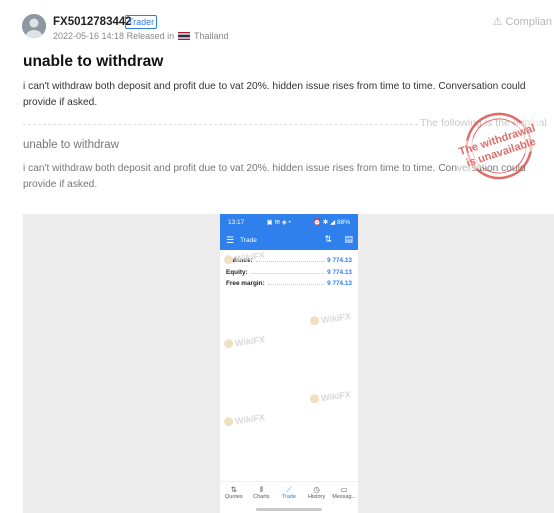 This screenshot has height=513, width=554. Describe the element at coordinates (289, 489) in the screenshot. I see `trade-icon: ⟋` at that location.